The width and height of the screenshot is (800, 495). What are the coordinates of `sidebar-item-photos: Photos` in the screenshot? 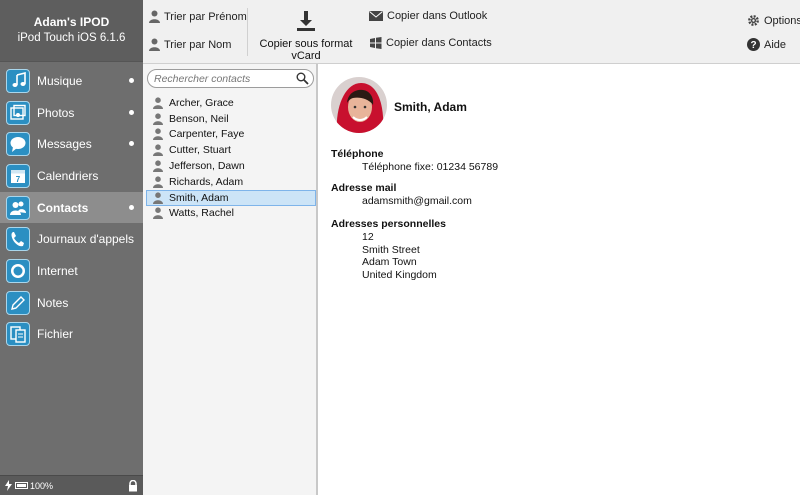 It's located at (71, 113).